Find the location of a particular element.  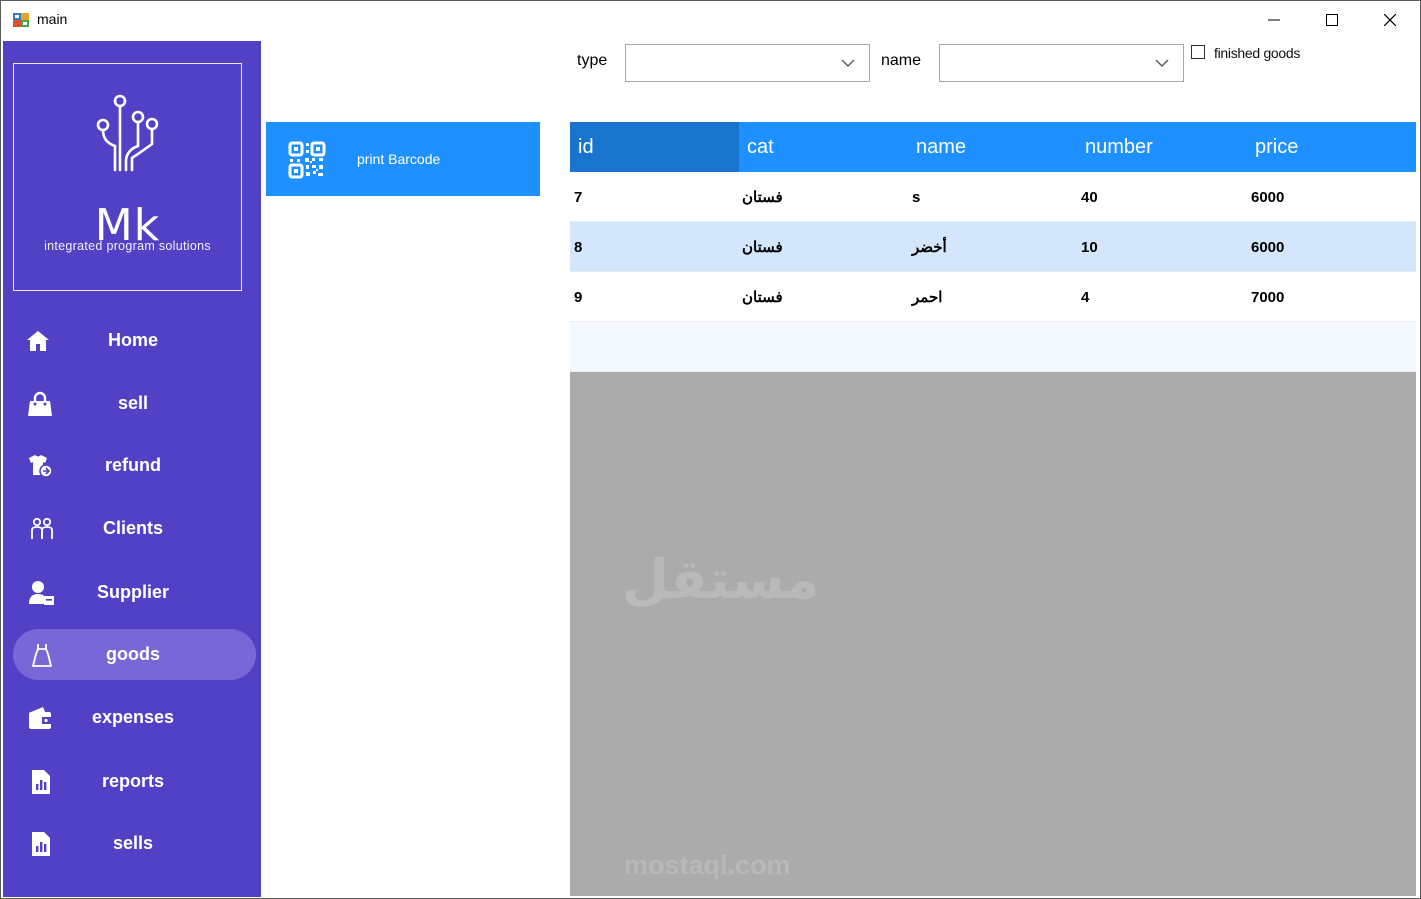

qr-code-icon is located at coordinates (307, 160).